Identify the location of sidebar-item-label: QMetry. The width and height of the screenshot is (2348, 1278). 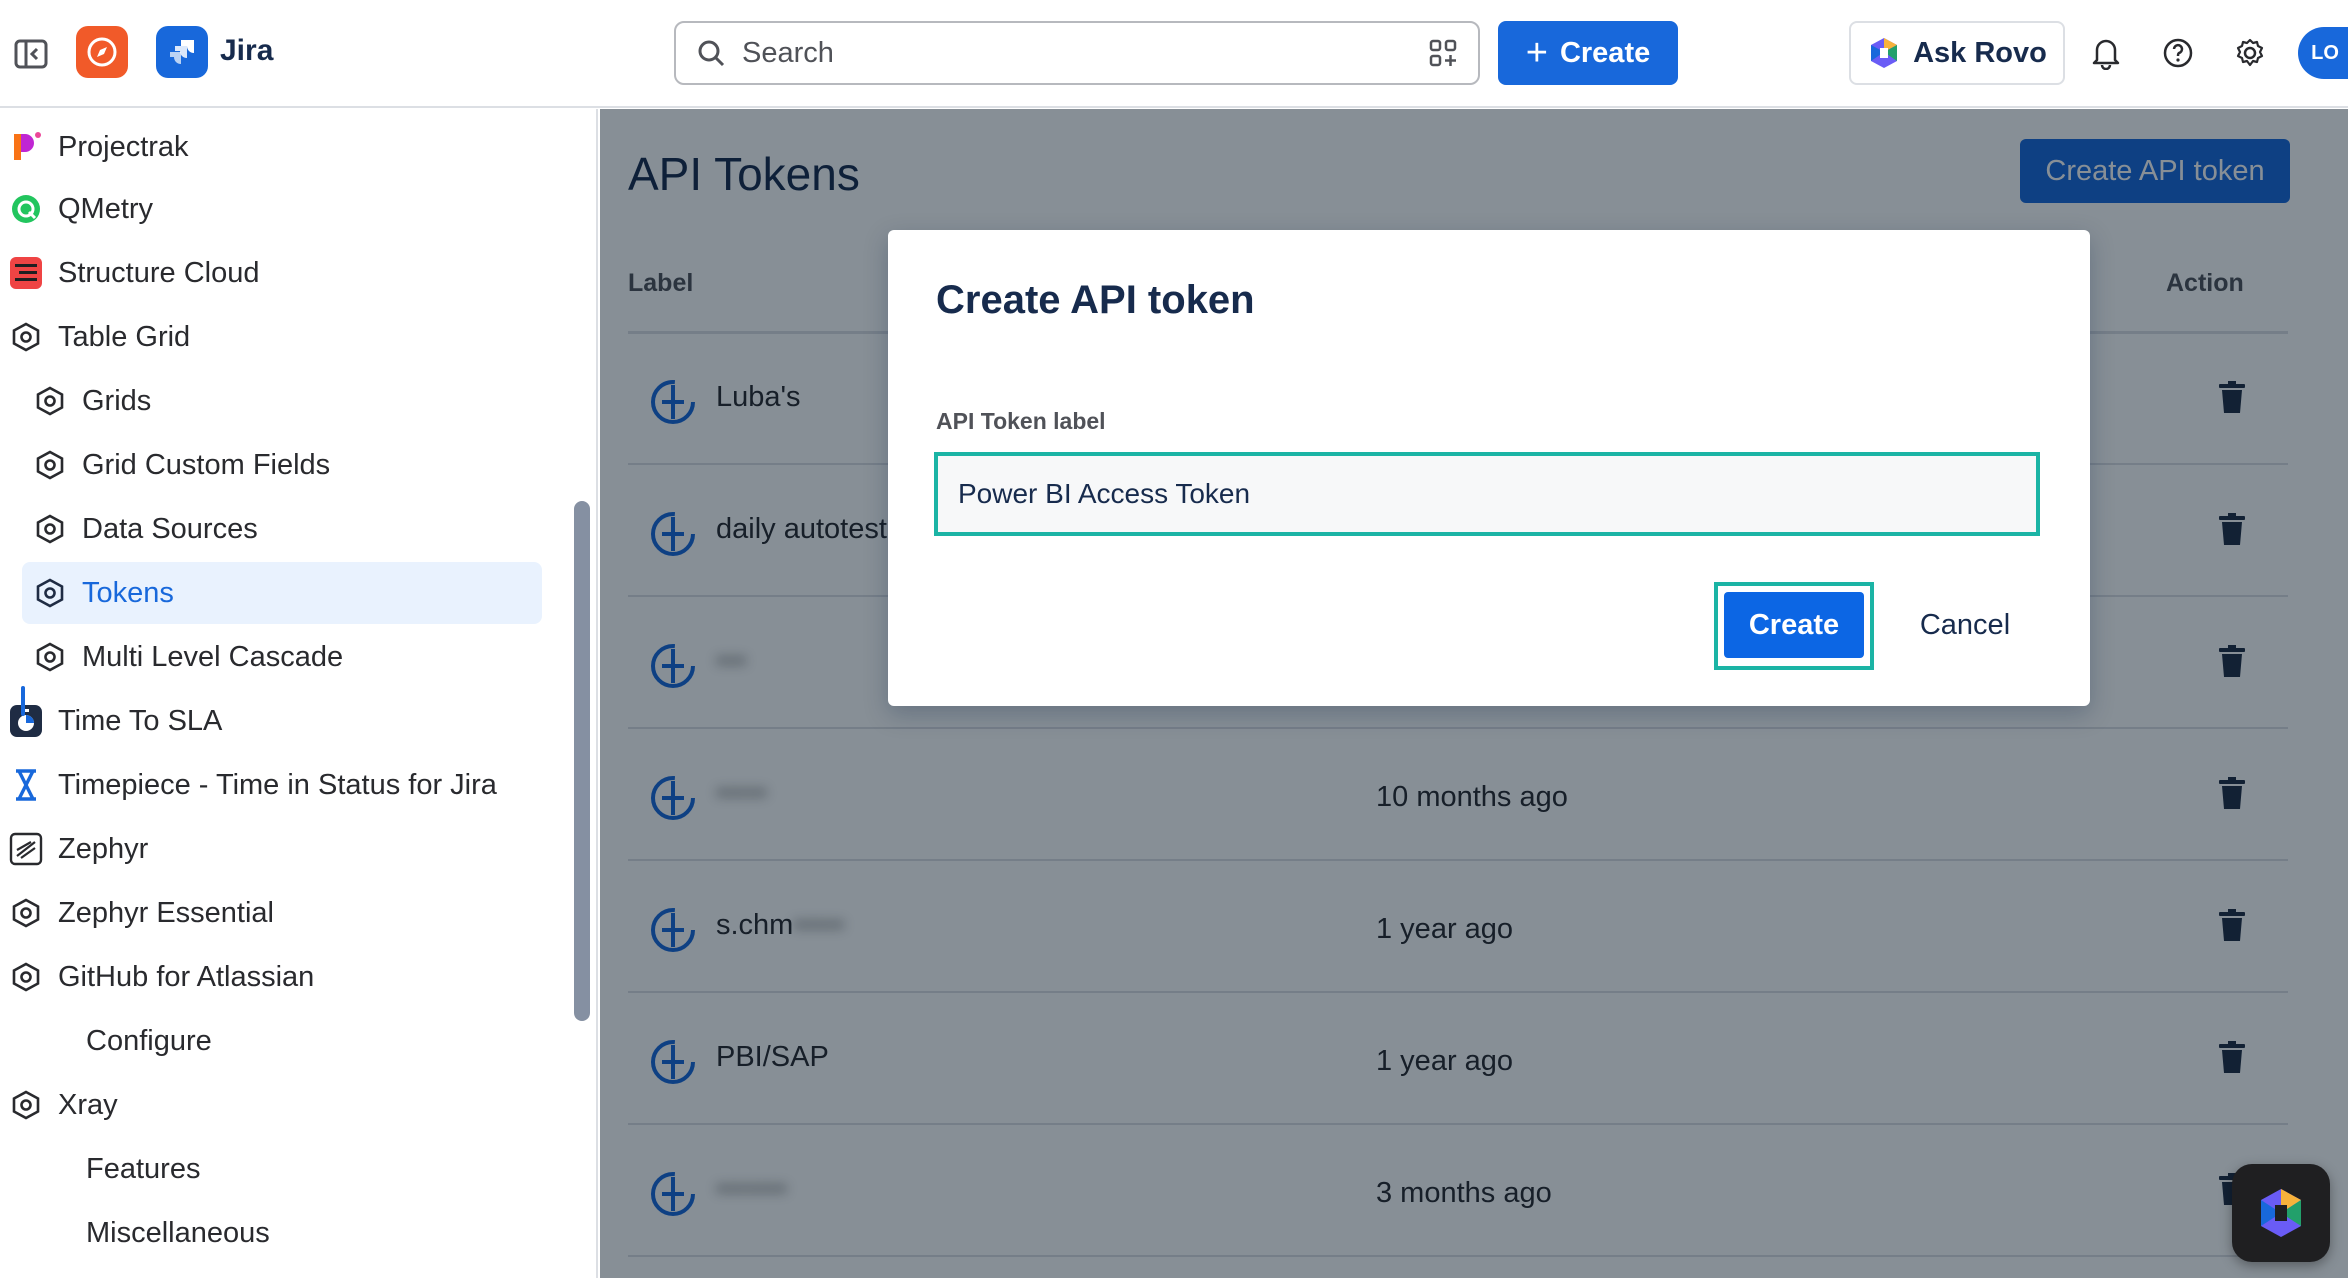
(106, 208).